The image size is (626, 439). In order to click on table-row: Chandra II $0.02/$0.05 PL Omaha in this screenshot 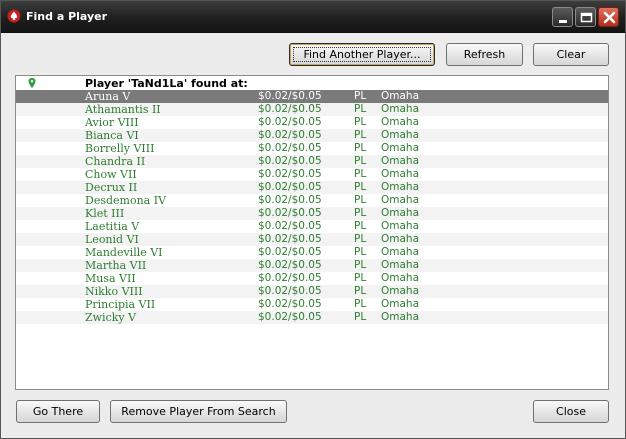, I will do `click(312, 161)`.